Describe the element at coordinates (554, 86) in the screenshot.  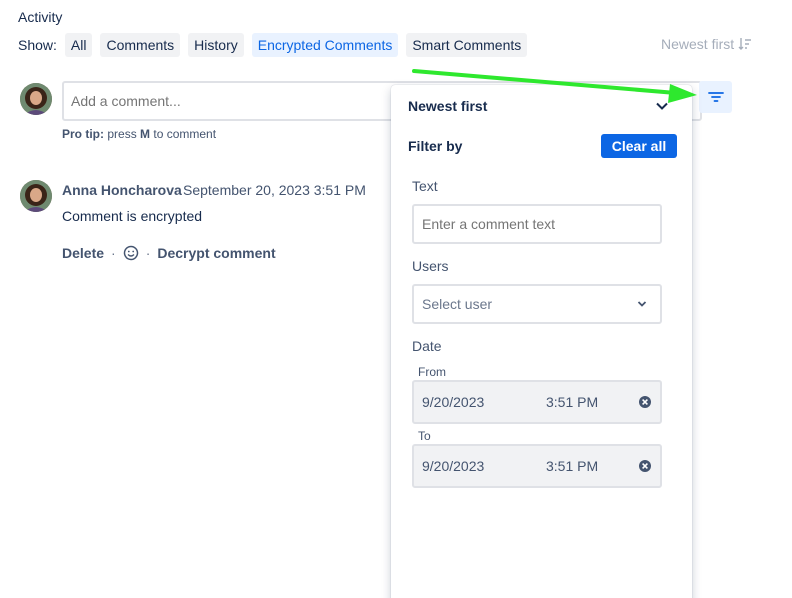
I see `annotation-arrow` at that location.